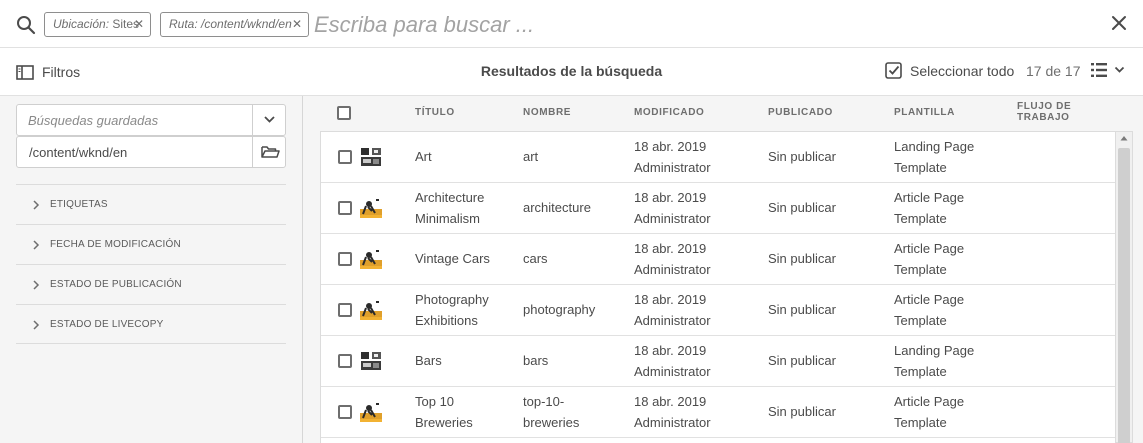 The height and width of the screenshot is (443, 1143). I want to click on column-header-template: PLANTILLA, so click(924, 112).